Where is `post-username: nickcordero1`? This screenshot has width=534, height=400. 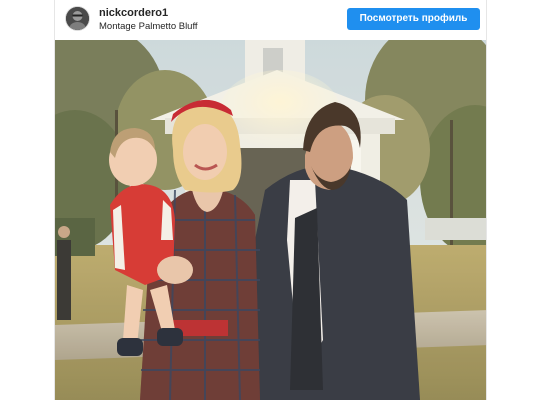 post-username: nickcordero1 is located at coordinates (133, 13).